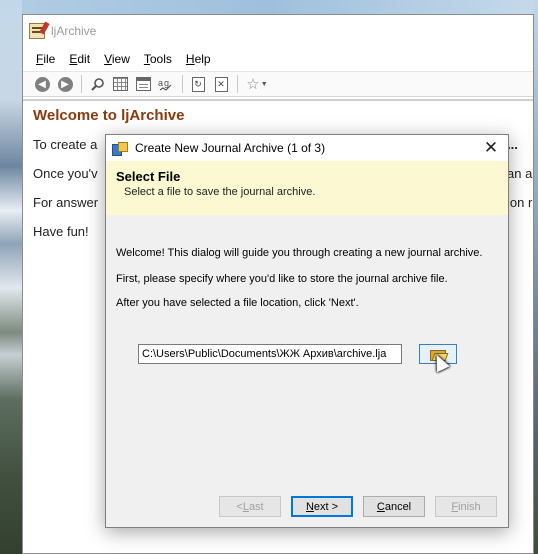  I want to click on dialog-title-bar: Create New Journal Archive (1 of 3) ✕, so click(307, 148).